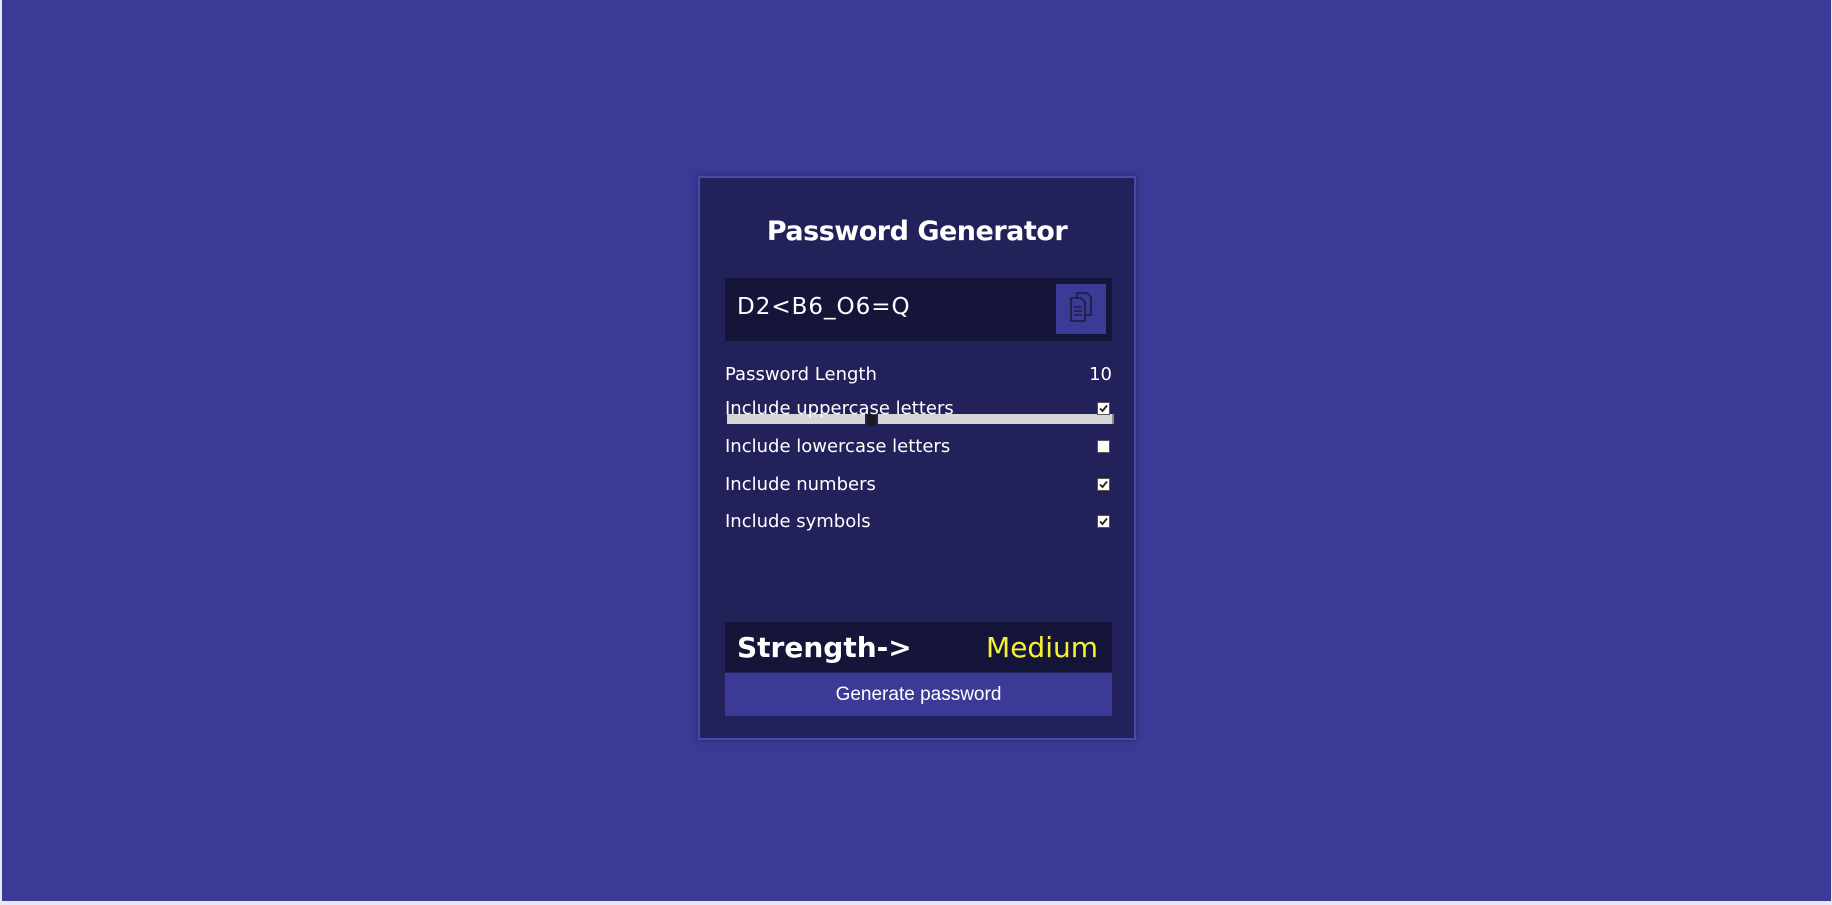 This screenshot has height=905, width=1832. What do you see at coordinates (838, 446) in the screenshot?
I see `option-label: Include lowercase letters` at bounding box center [838, 446].